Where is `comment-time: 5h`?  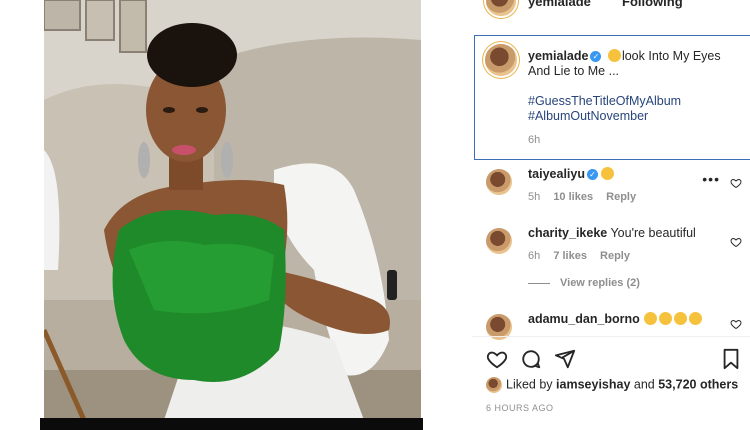
comment-time: 5h is located at coordinates (534, 197).